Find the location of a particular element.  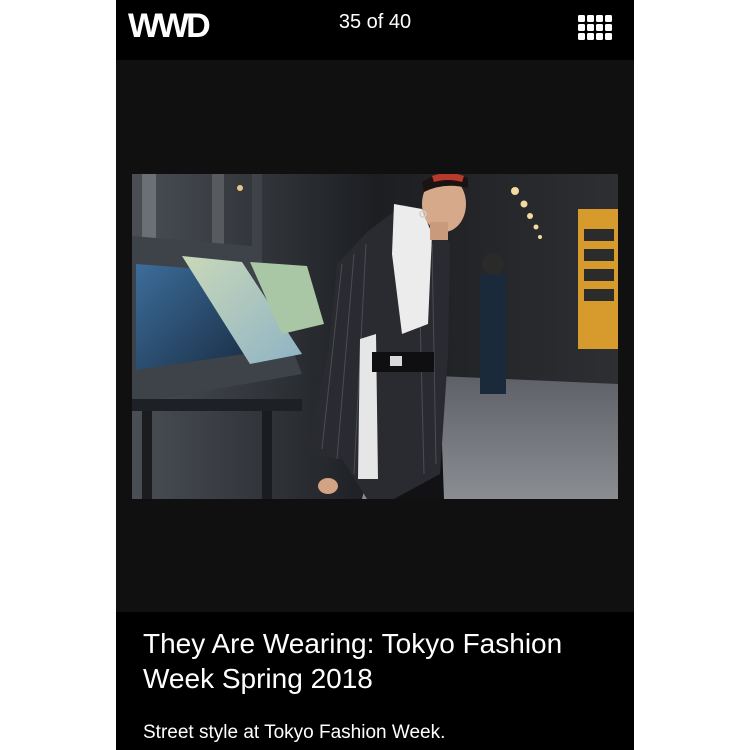

top-bar: WWD 35 of 40 is located at coordinates (375, 30).